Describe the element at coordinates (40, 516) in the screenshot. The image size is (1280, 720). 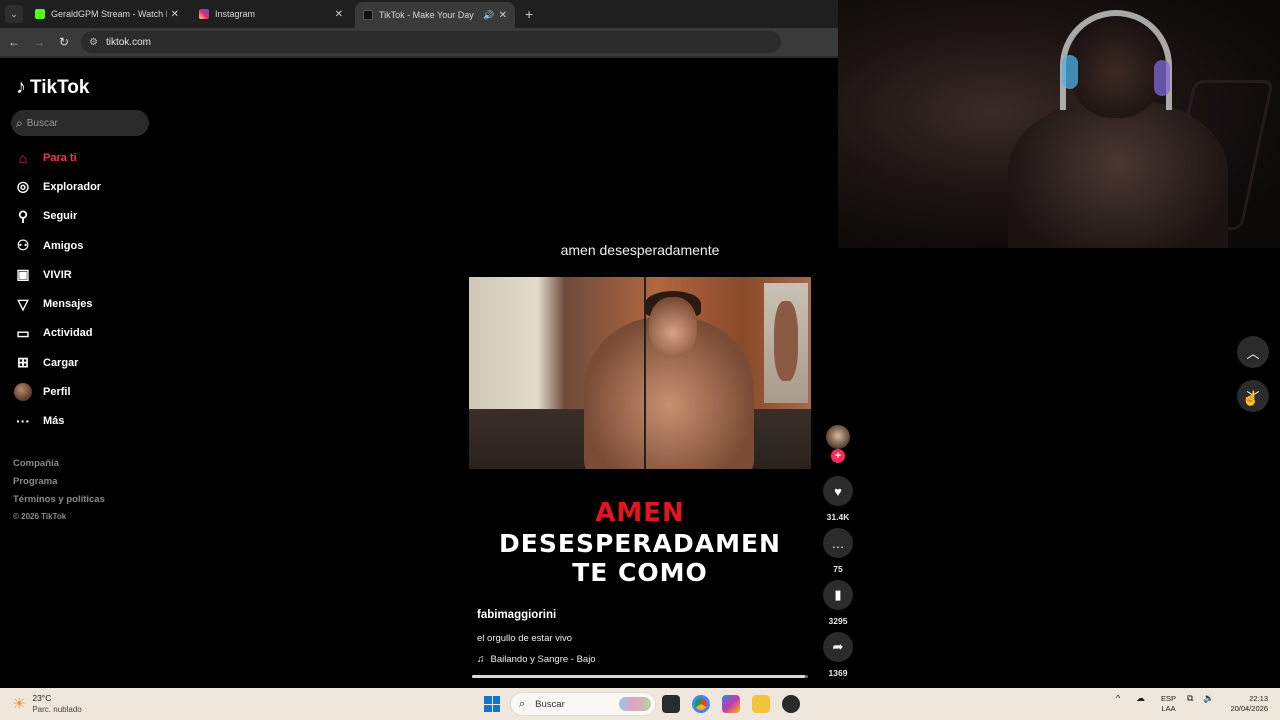
I see `copyright: © 2026 TikTok` at that location.